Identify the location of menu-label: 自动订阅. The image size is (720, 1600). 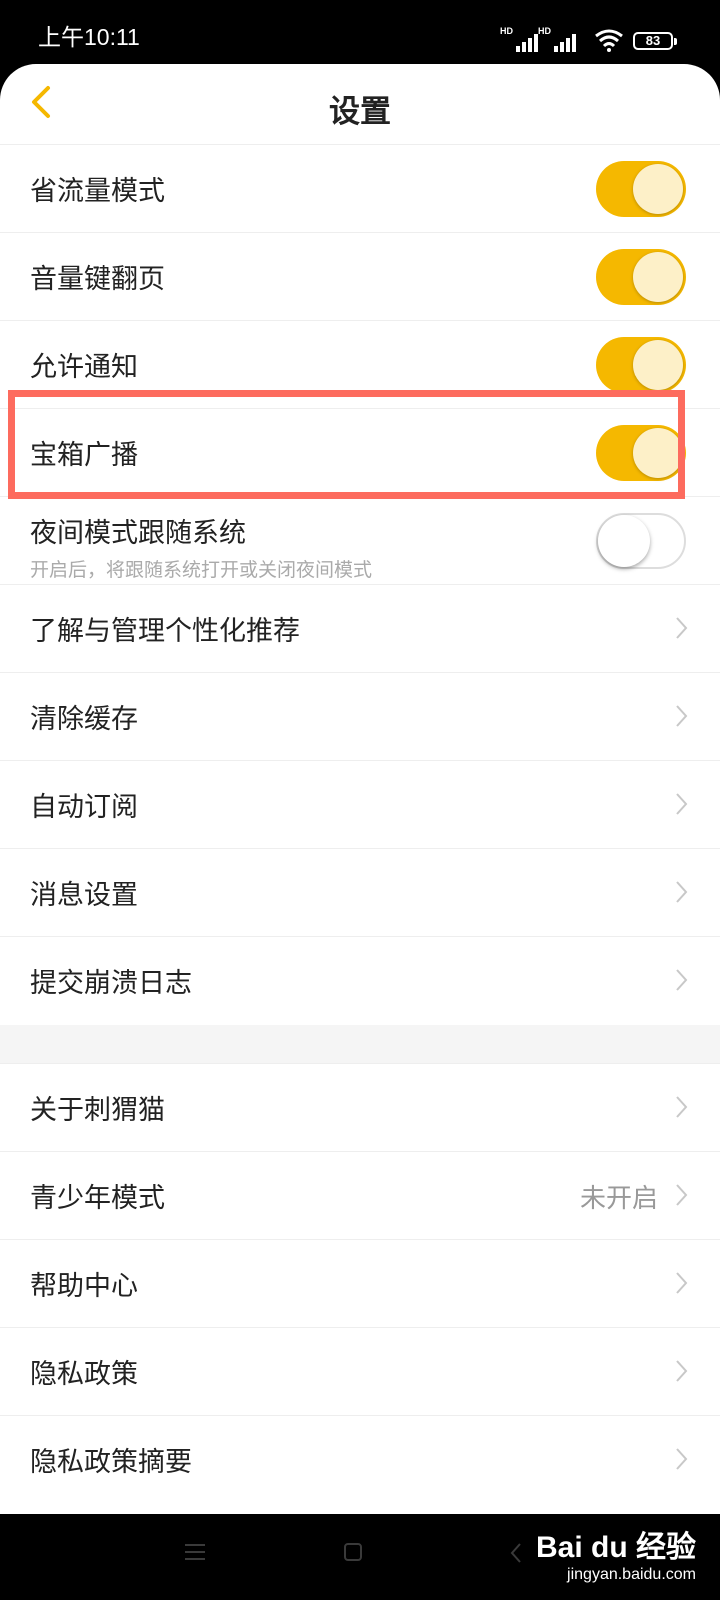
(84, 807).